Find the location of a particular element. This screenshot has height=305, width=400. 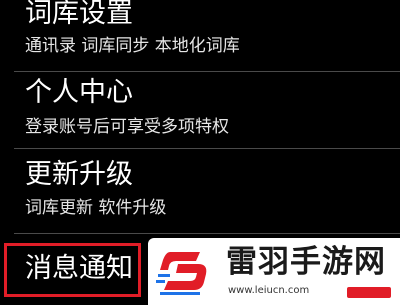

setting-title: 个人中心 is located at coordinates (79, 92).